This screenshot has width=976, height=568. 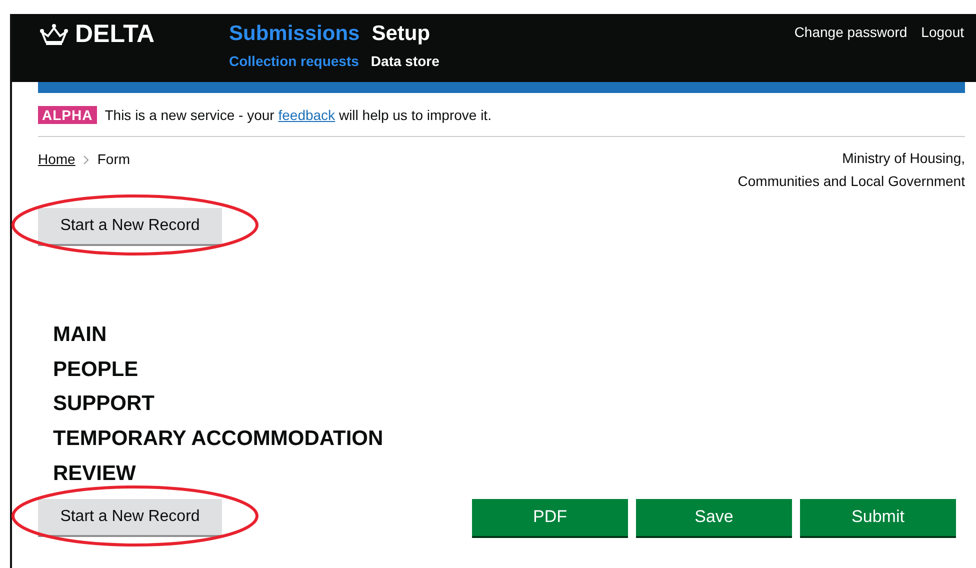 What do you see at coordinates (115, 34) in the screenshot?
I see `logo-text: DELTA` at bounding box center [115, 34].